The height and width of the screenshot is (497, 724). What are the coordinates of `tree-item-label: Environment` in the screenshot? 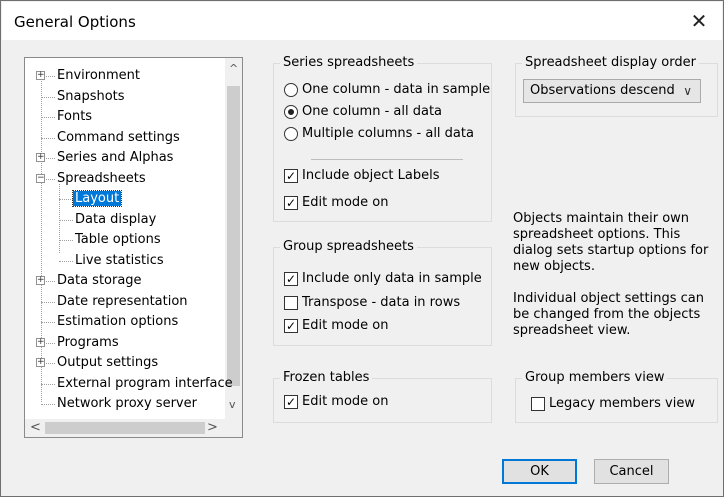 It's located at (99, 75).